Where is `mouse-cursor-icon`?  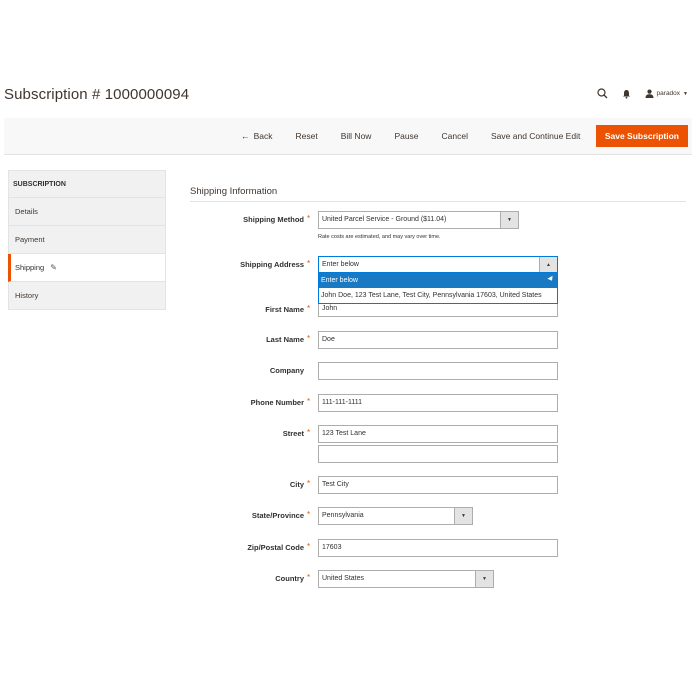 mouse-cursor-icon is located at coordinates (551, 279).